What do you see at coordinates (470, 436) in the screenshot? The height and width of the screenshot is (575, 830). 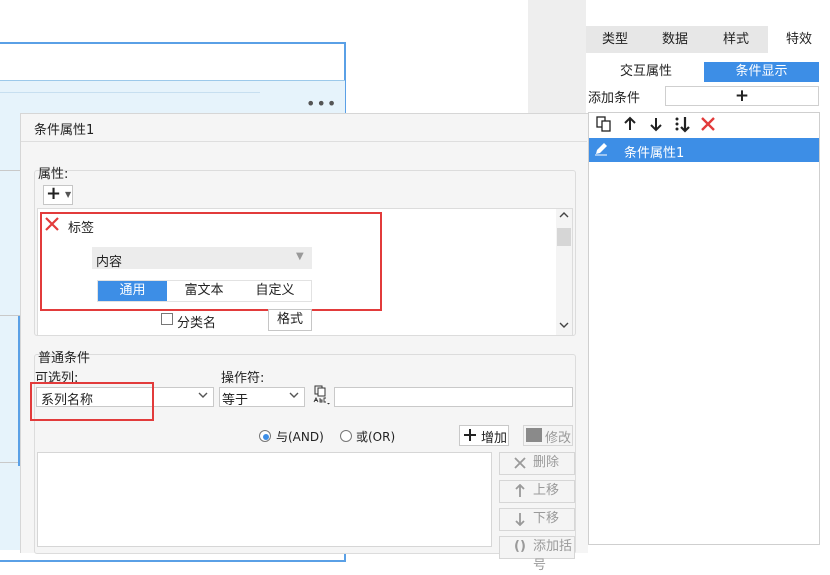 I see `plus-icon` at bounding box center [470, 436].